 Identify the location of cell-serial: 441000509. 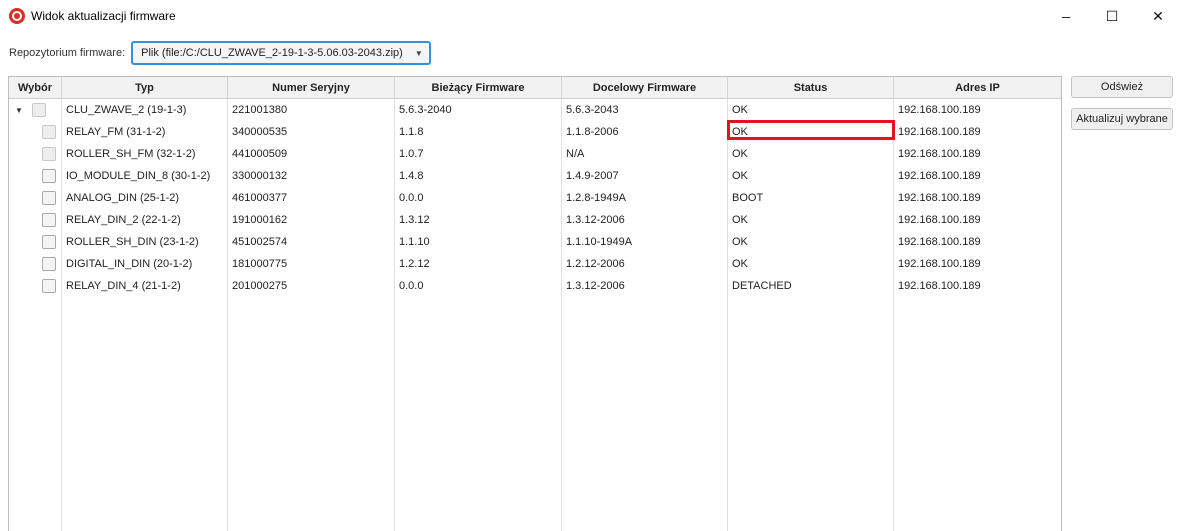
(260, 154).